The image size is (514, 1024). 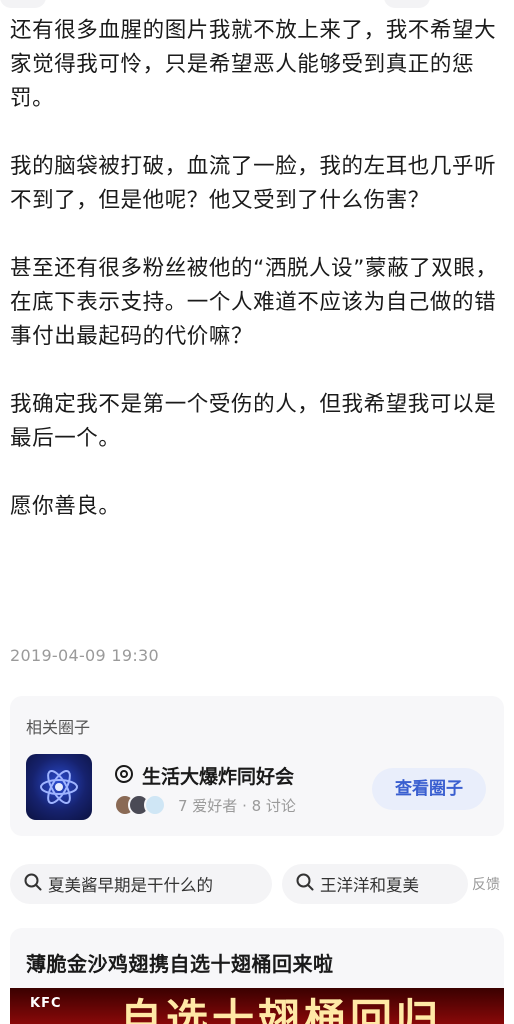 What do you see at coordinates (155, 805) in the screenshot?
I see `avatar` at bounding box center [155, 805].